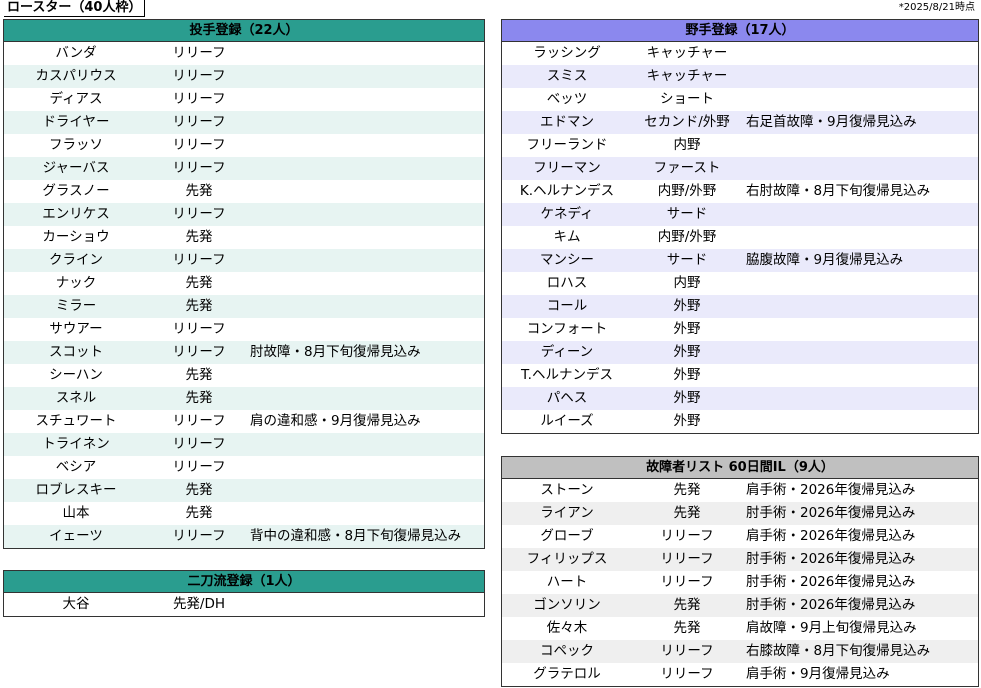  I want to click on table-row: コール 外野, so click(740, 306).